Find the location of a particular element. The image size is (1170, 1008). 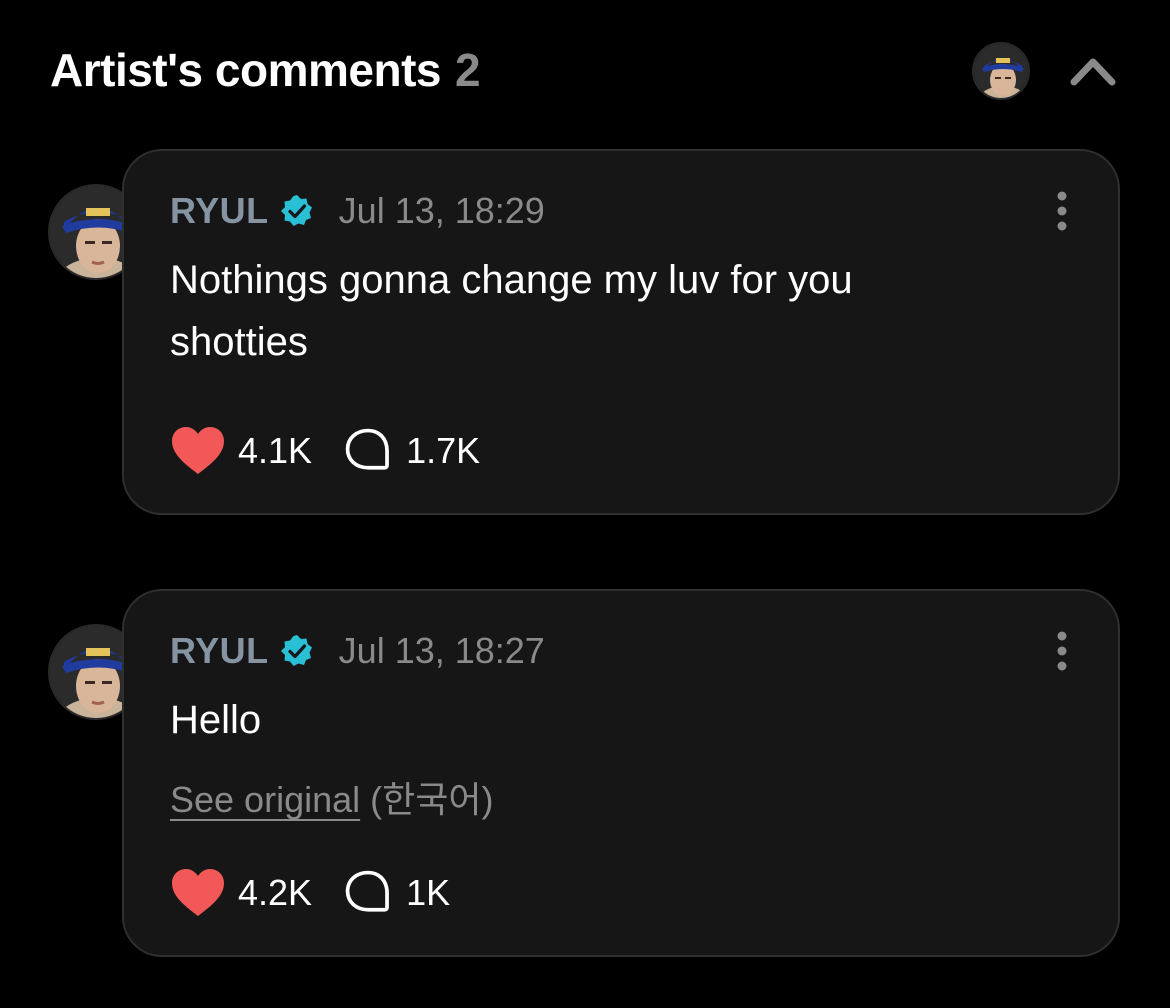

like-count: 4.2K is located at coordinates (275, 892).